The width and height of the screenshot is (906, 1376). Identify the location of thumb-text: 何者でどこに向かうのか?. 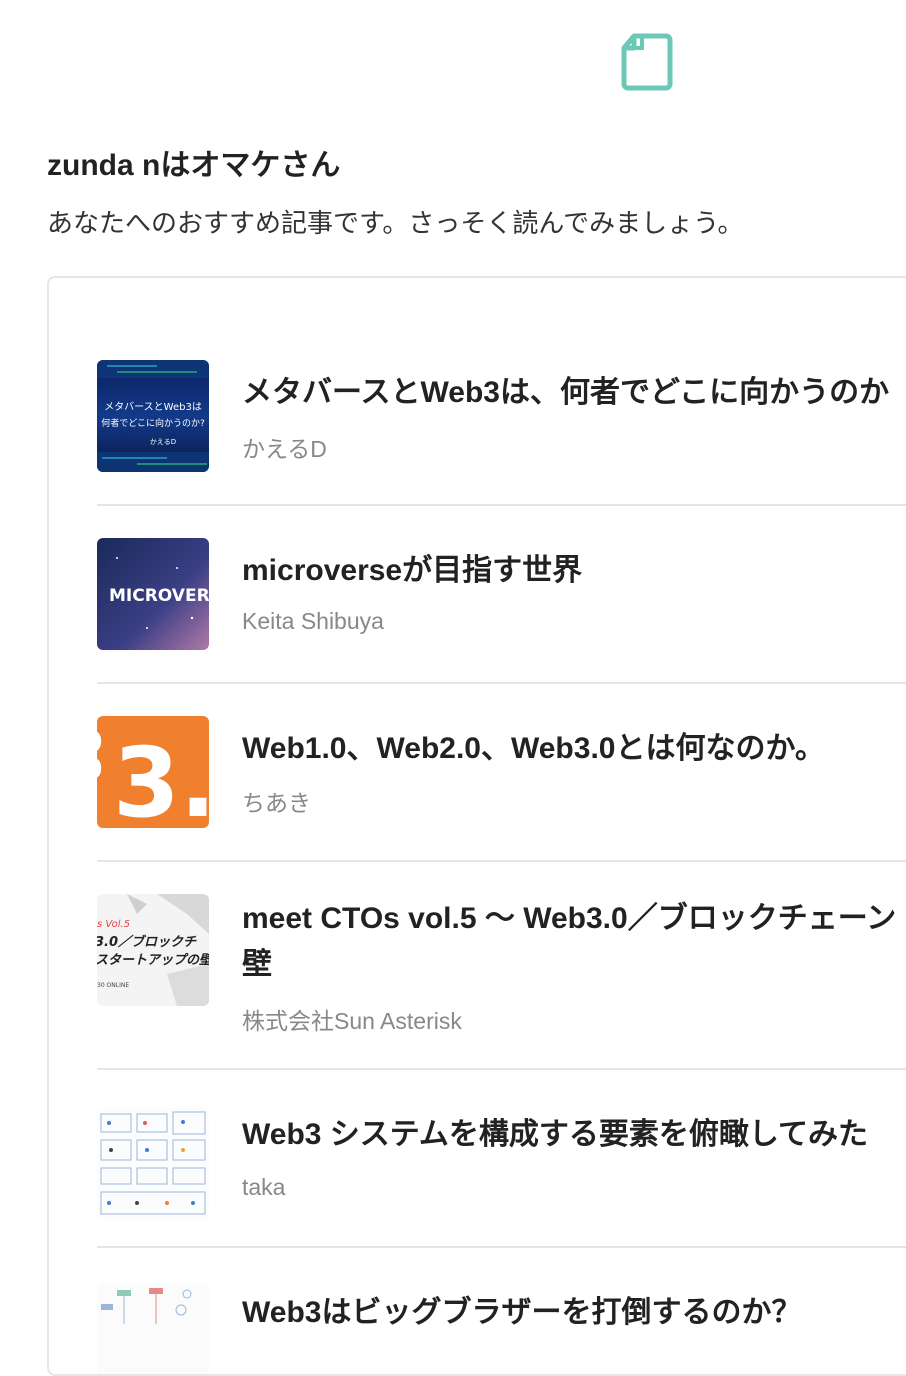
(153, 423).